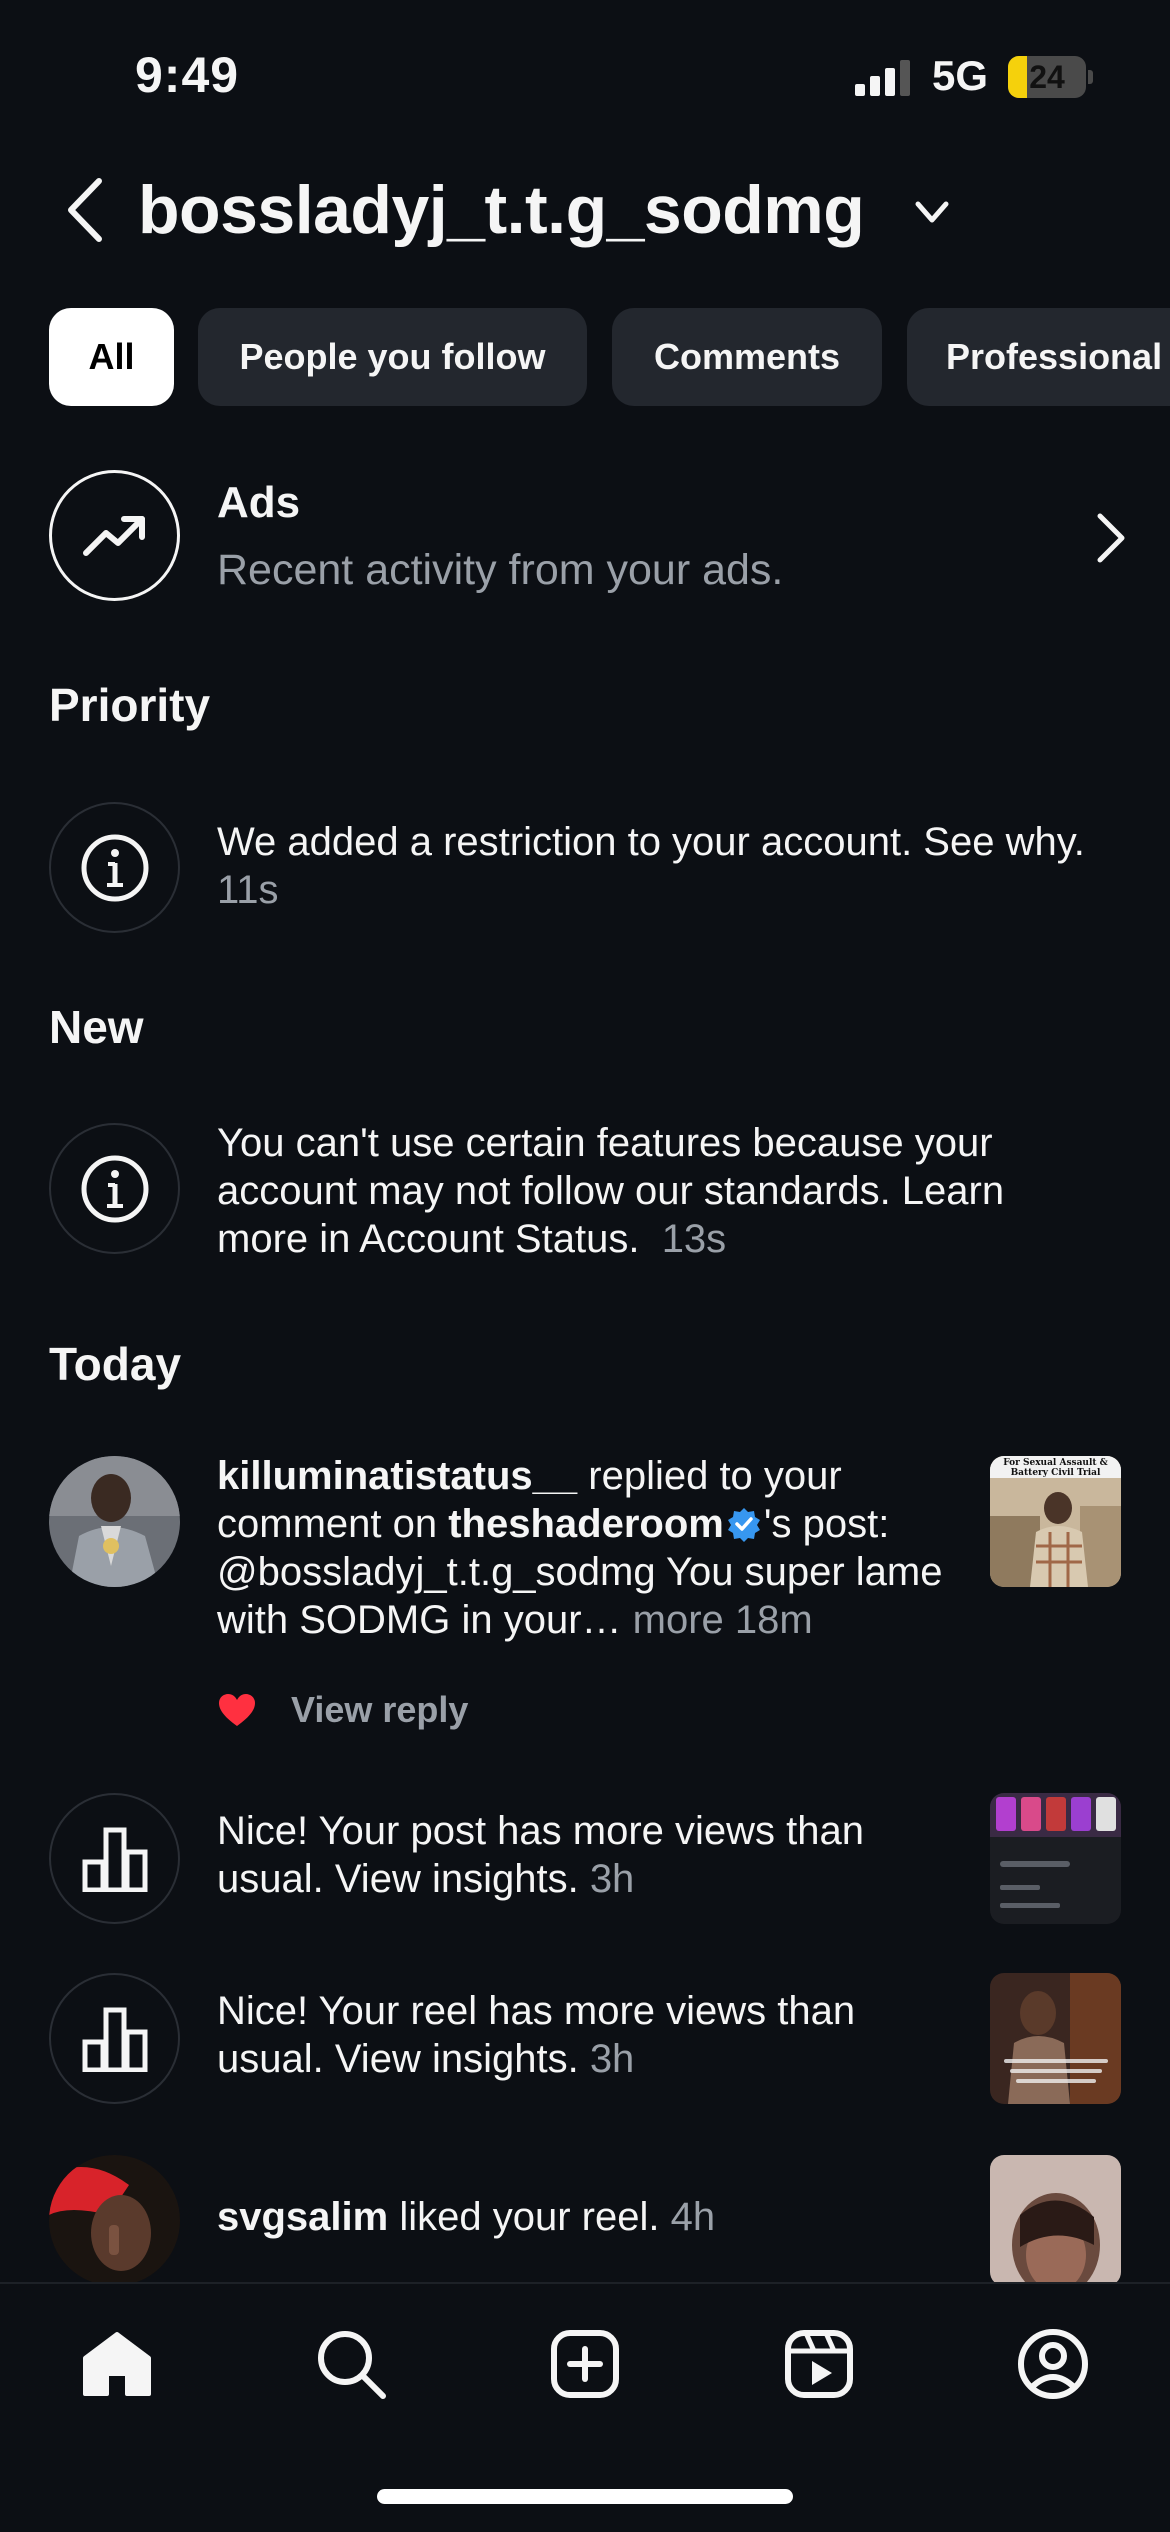 This screenshot has height=2532, width=1170. I want to click on battery-icon: 24, so click(1047, 77).